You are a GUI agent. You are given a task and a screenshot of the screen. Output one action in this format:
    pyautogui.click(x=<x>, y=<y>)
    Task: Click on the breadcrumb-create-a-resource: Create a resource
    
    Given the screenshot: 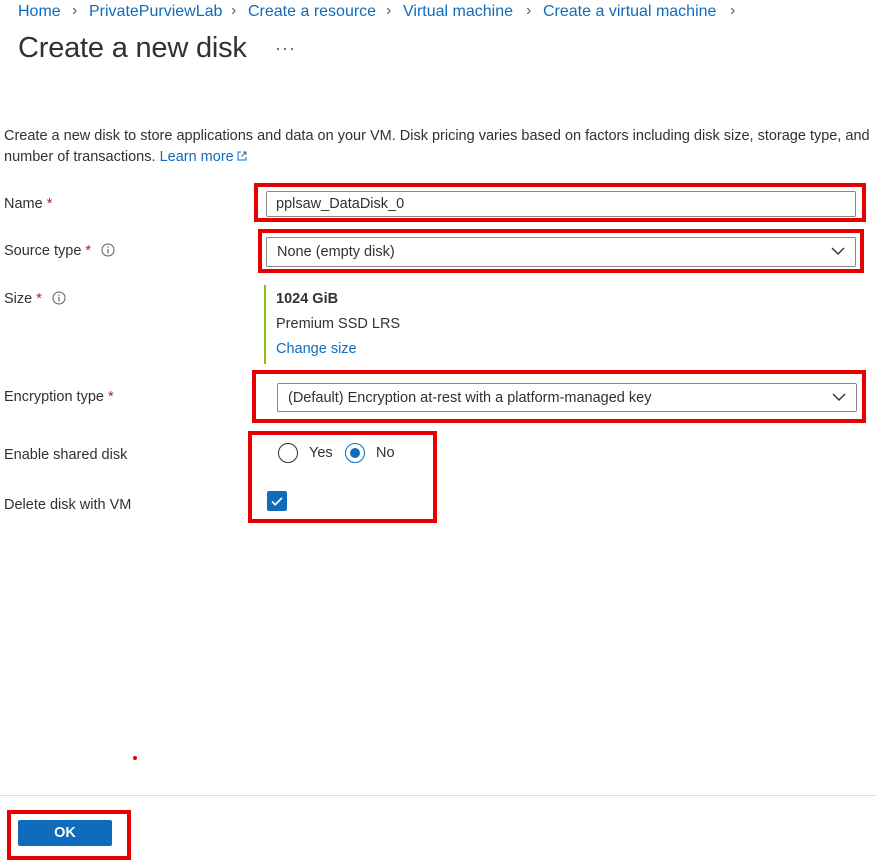 What is the action you would take?
    pyautogui.click(x=312, y=12)
    